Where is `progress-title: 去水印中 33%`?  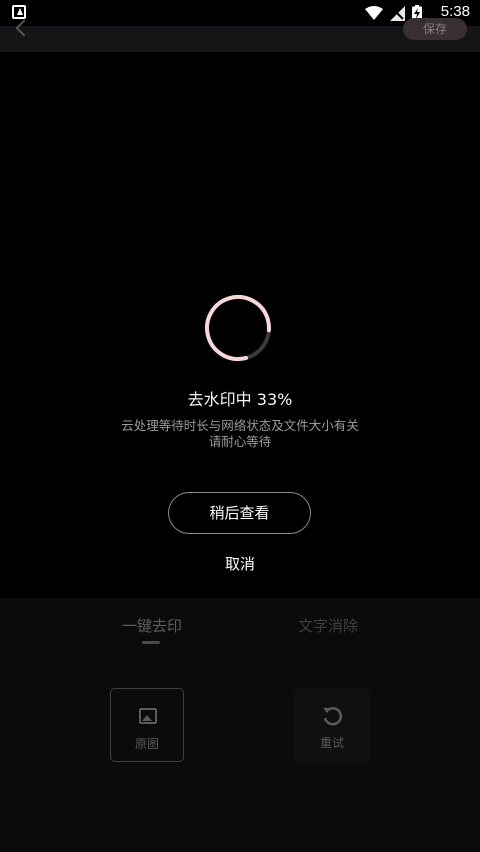
progress-title: 去水印中 33% is located at coordinates (240, 399).